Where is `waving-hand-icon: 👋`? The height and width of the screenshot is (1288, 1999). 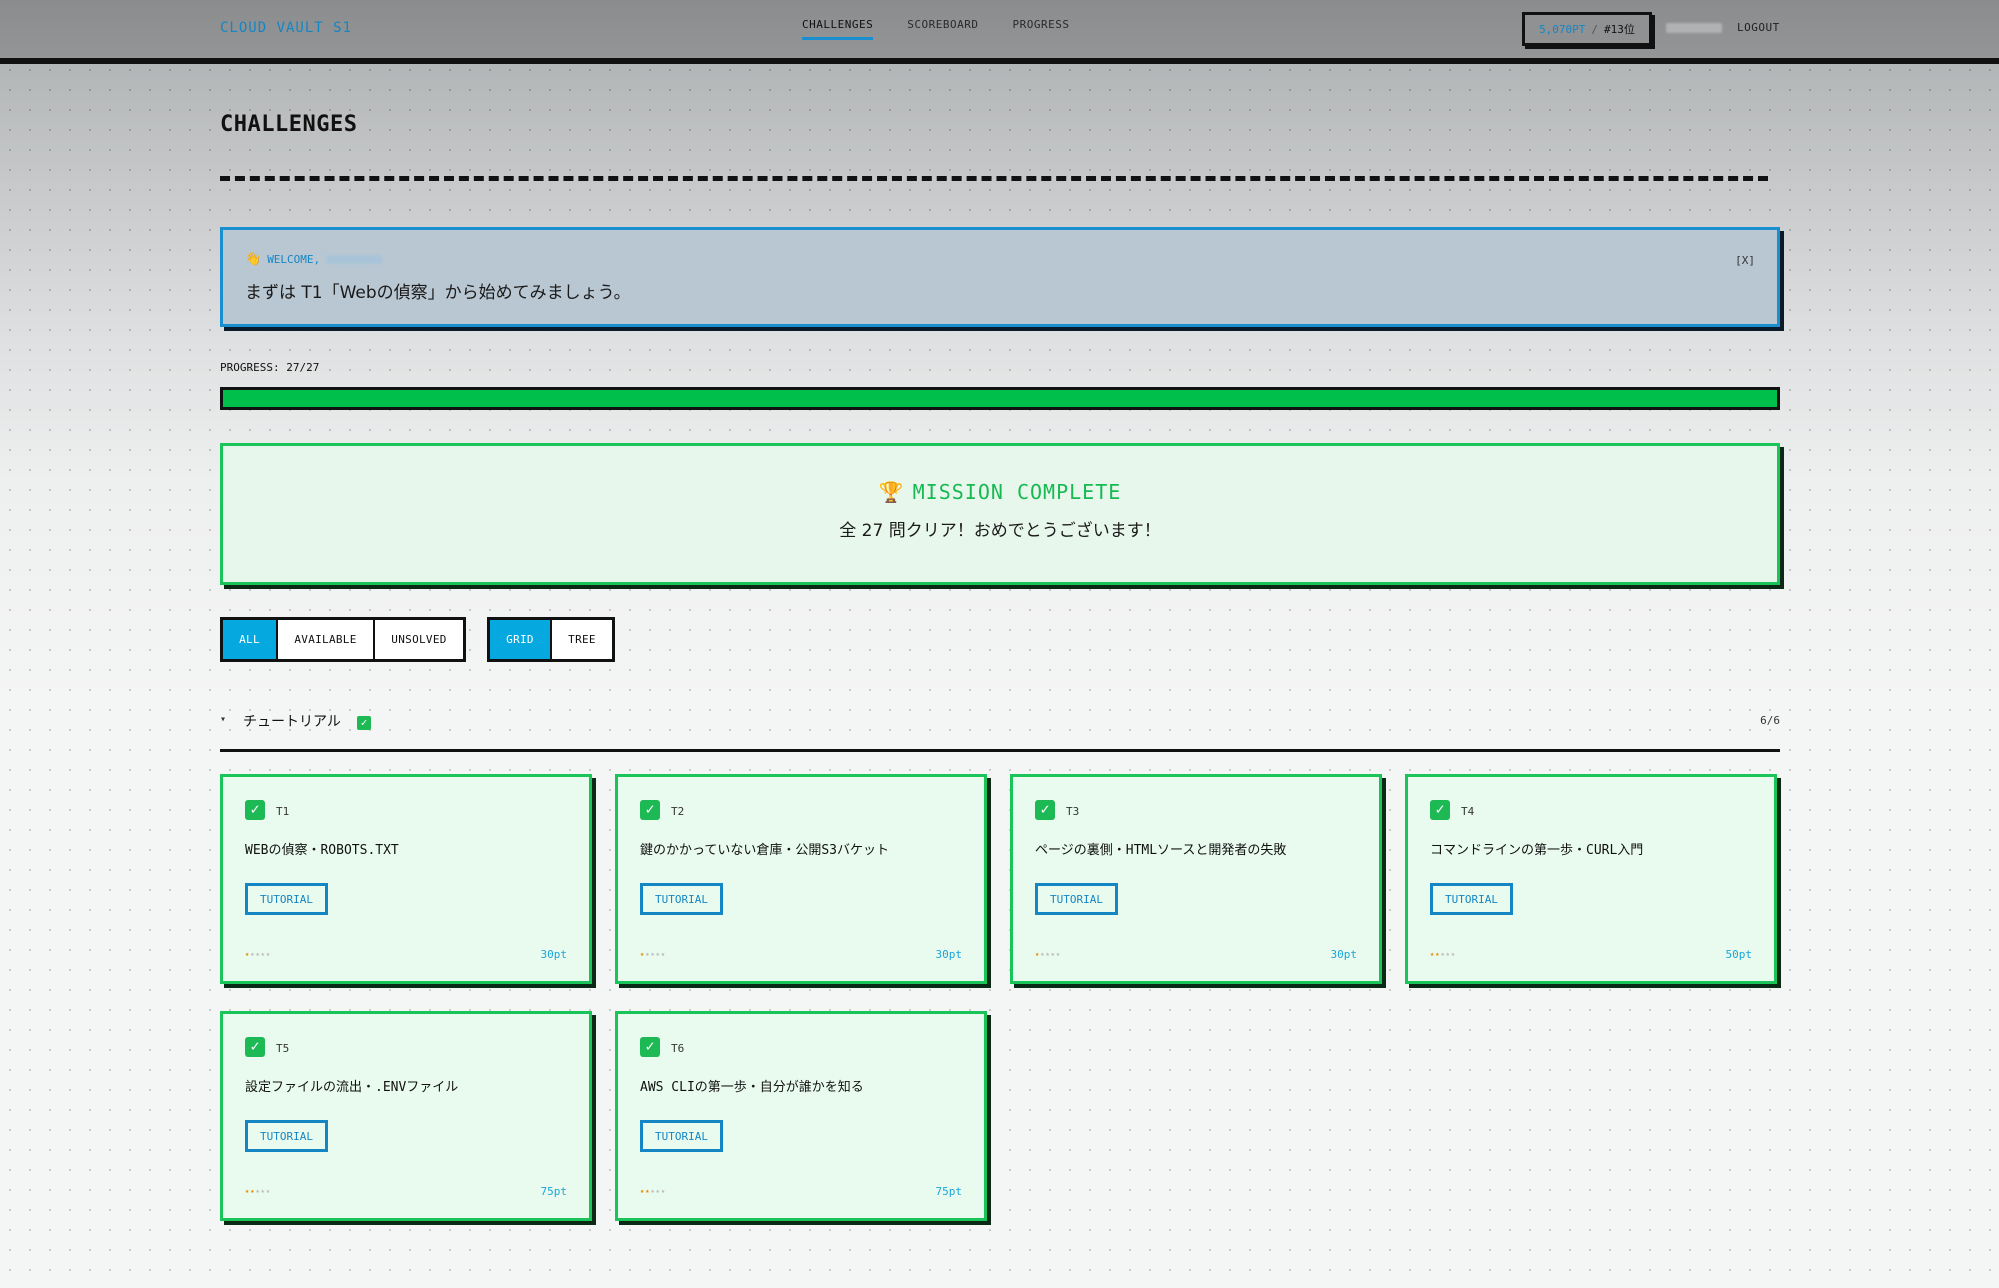 waving-hand-icon: 👋 is located at coordinates (253, 259).